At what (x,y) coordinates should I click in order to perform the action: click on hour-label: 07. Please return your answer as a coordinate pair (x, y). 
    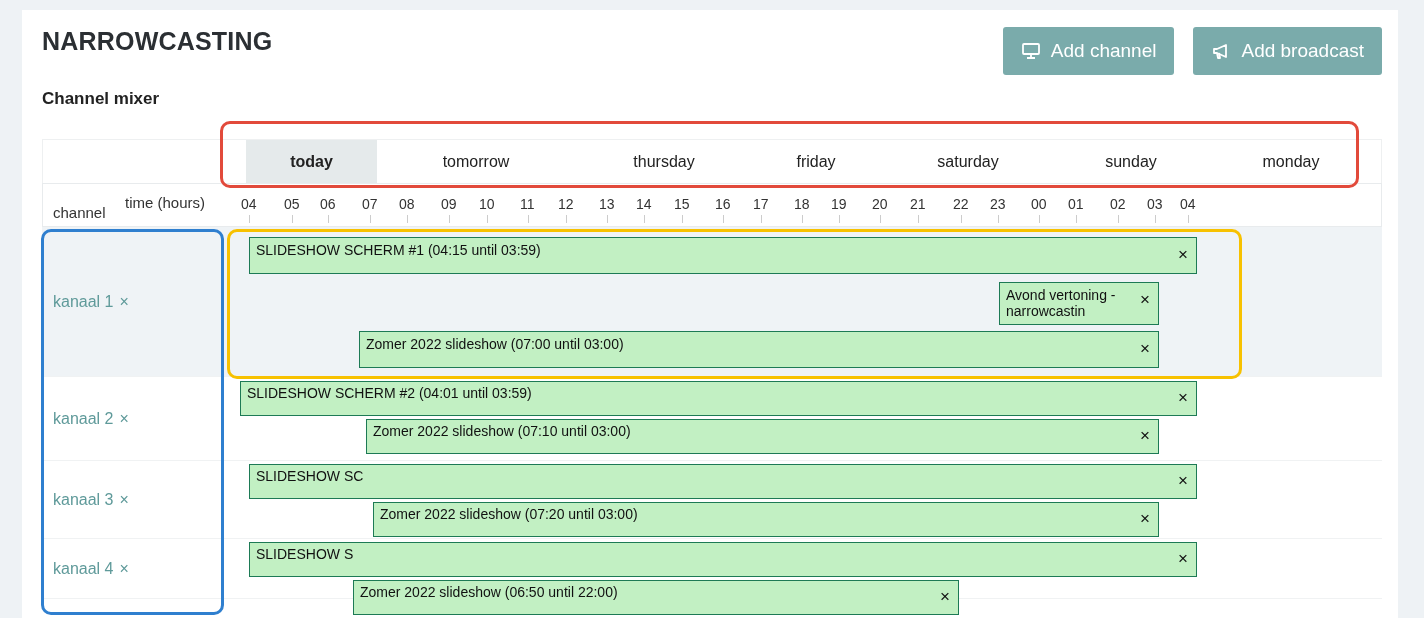
    Looking at the image, I should click on (370, 205).